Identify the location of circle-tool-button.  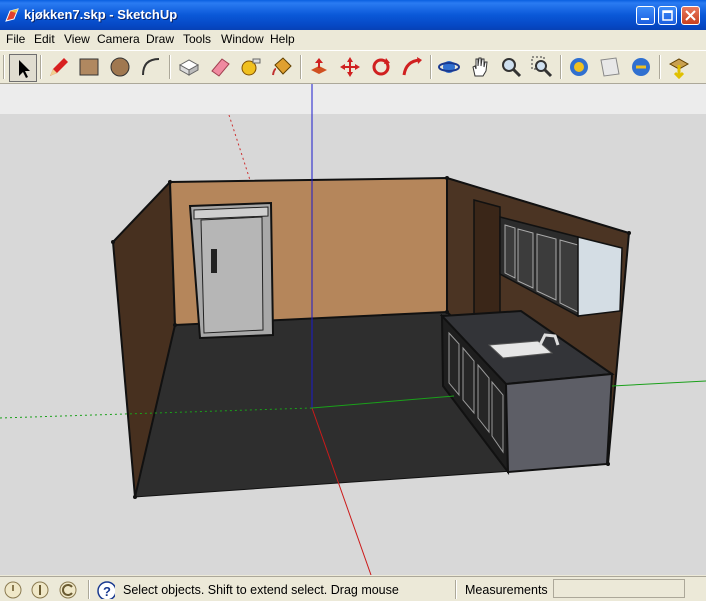
(120, 67).